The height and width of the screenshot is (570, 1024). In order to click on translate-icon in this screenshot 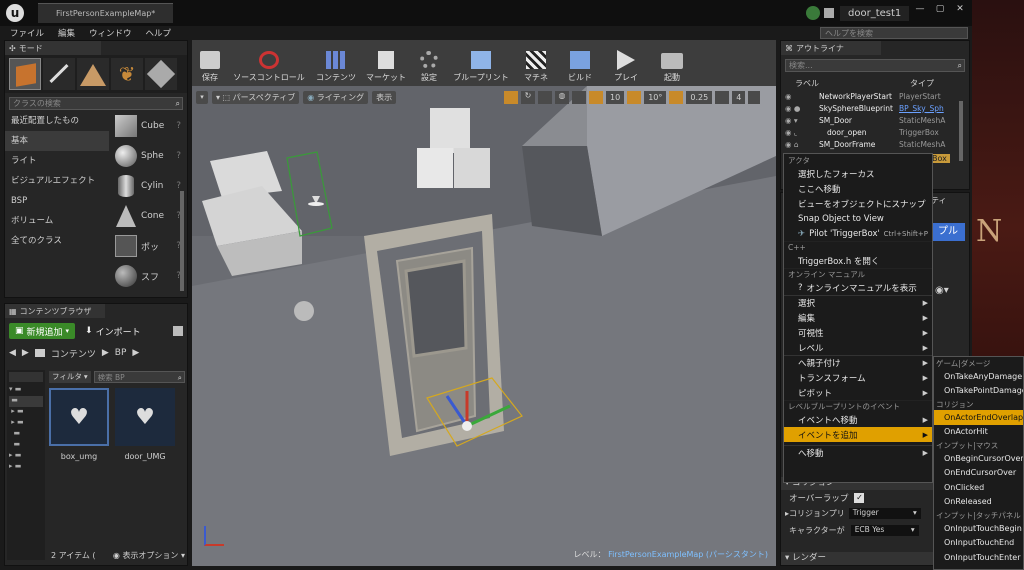, I will do `click(511, 97)`.